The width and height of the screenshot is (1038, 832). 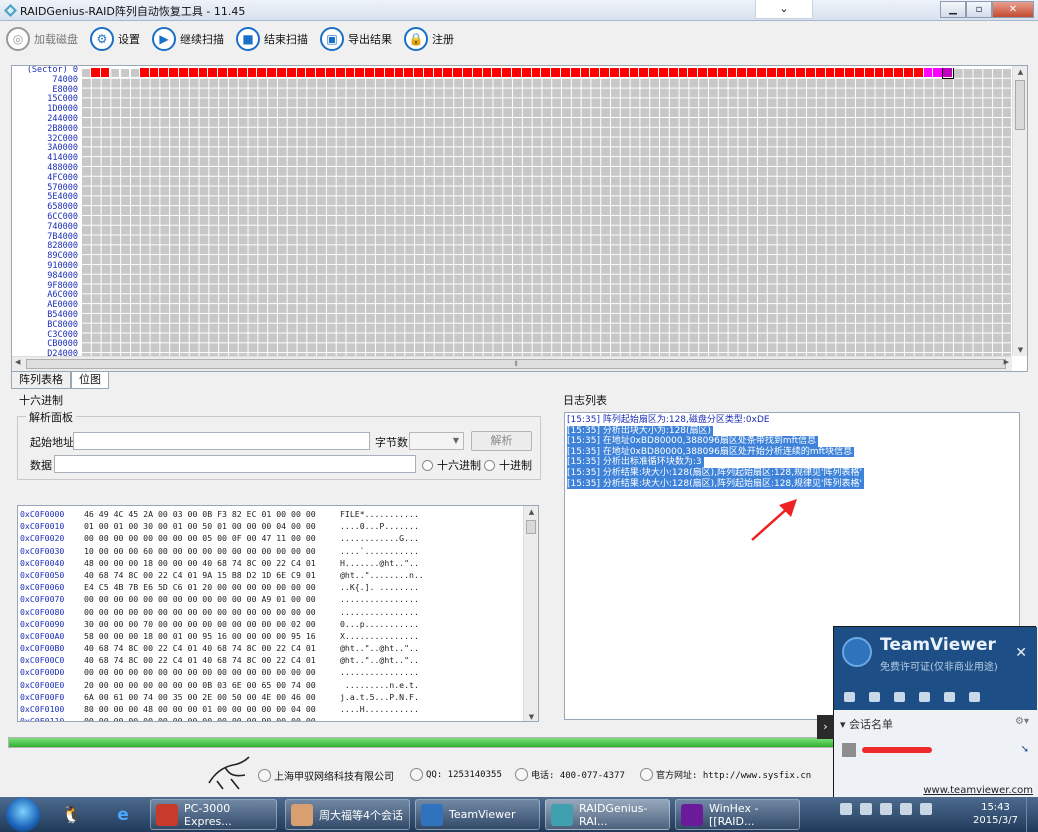 What do you see at coordinates (115, 39) in the screenshot?
I see `settings-button: ⚙ 设置` at bounding box center [115, 39].